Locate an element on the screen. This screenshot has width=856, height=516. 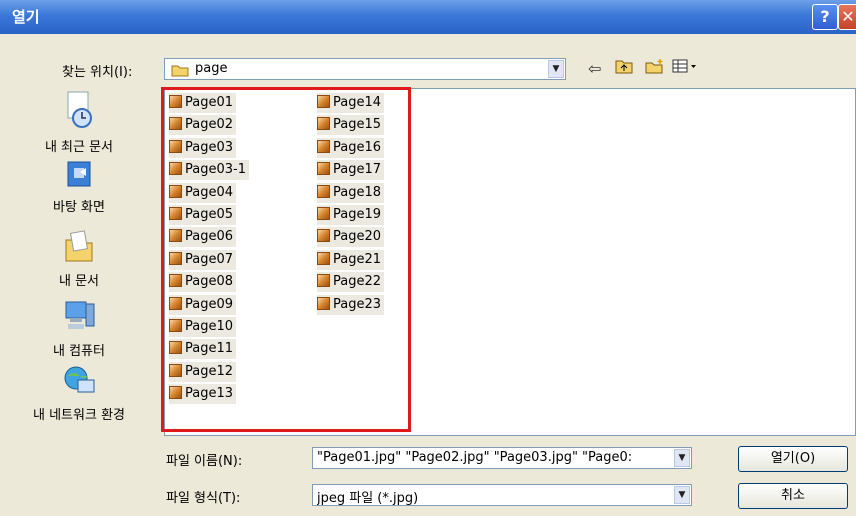
file-item: Page09 is located at coordinates (203, 304).